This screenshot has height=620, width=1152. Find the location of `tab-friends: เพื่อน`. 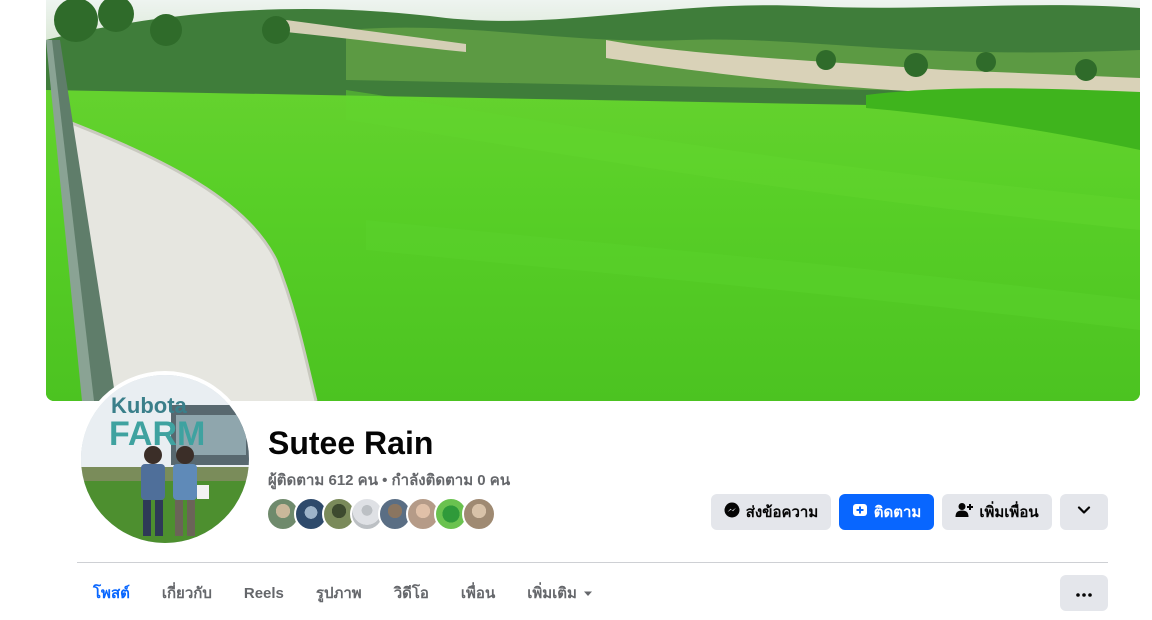

tab-friends: เพื่อน is located at coordinates (478, 593).